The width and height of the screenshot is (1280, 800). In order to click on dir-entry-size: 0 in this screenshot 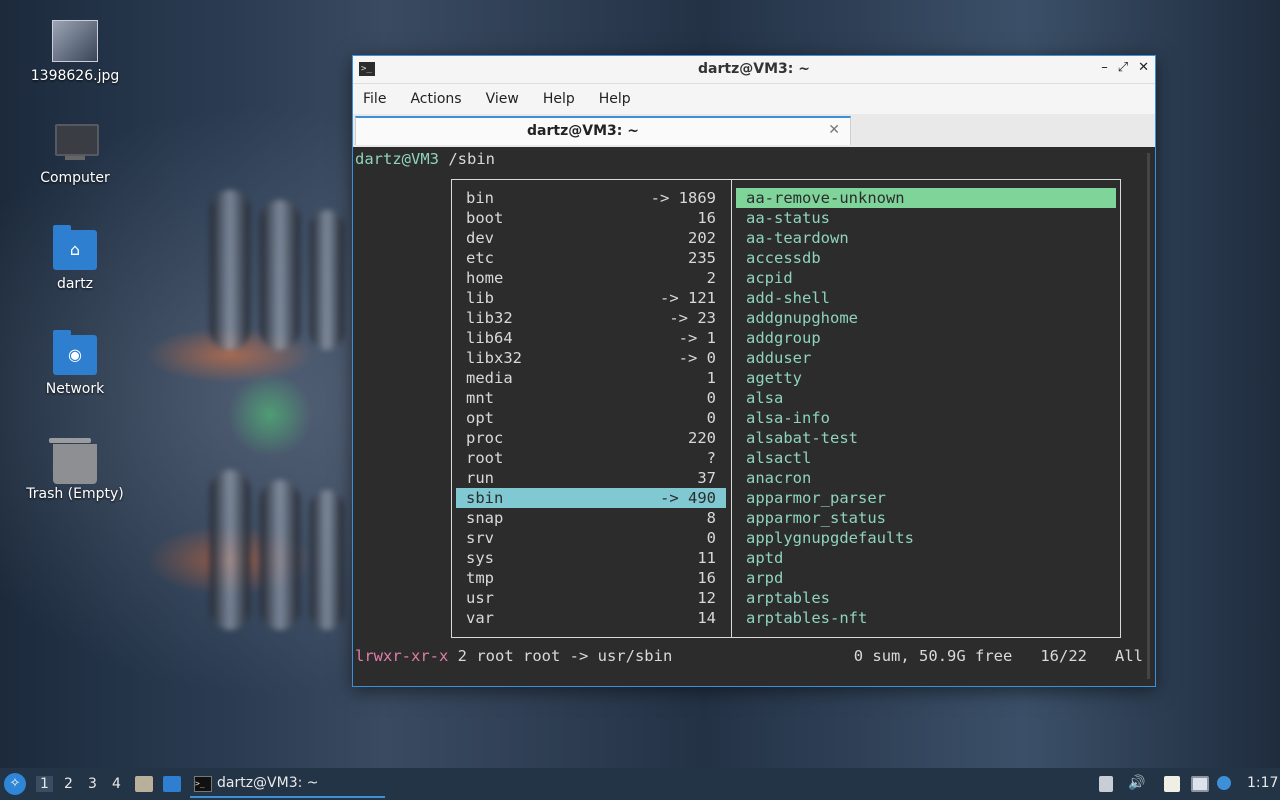, I will do `click(711, 418)`.